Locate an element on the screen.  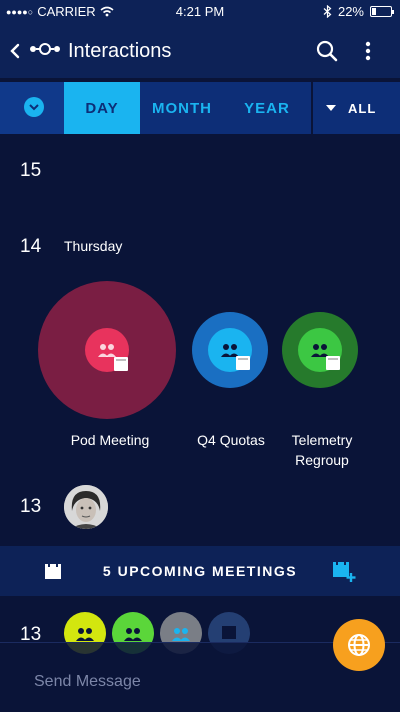
page-title: Interactions is located at coordinates (120, 51).